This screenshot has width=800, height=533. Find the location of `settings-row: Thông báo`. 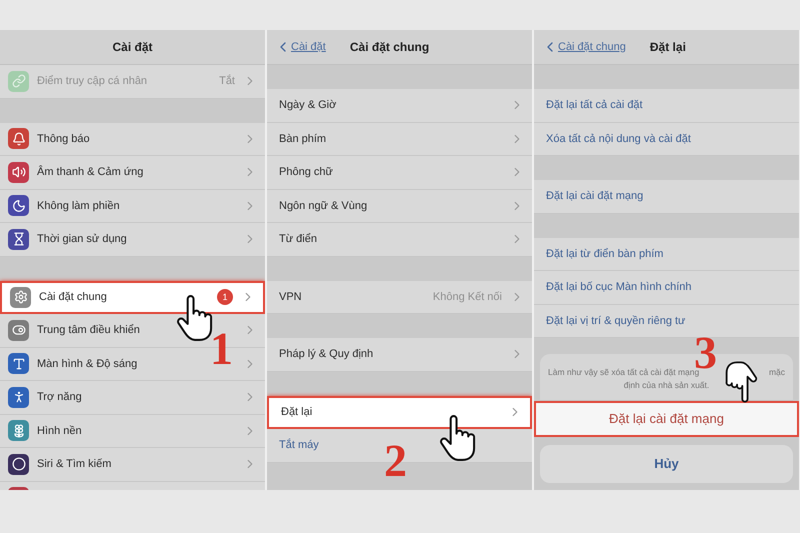

settings-row: Thông báo is located at coordinates (132, 139).